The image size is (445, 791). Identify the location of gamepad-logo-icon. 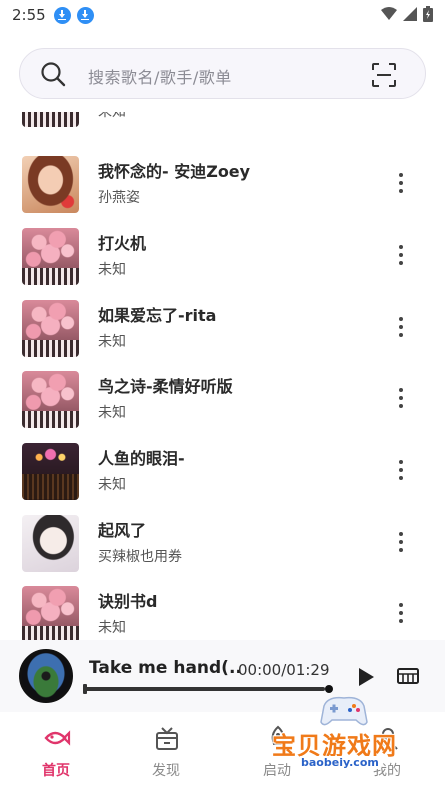
(344, 711).